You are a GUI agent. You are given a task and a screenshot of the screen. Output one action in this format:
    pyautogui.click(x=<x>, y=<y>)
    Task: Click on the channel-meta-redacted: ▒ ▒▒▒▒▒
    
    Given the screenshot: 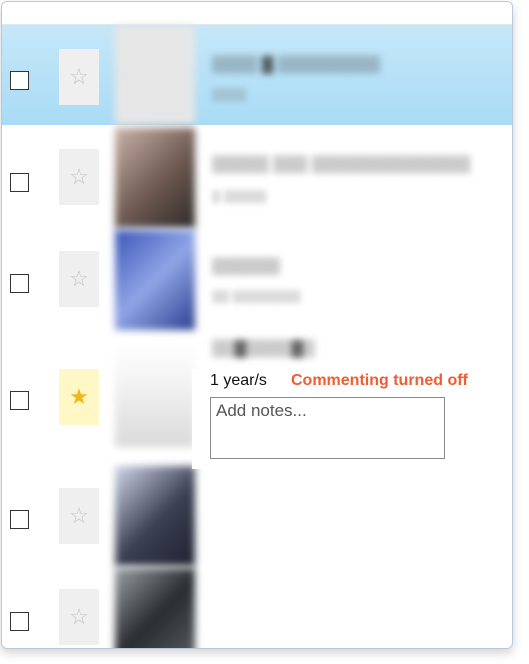 What is the action you would take?
    pyautogui.click(x=239, y=196)
    